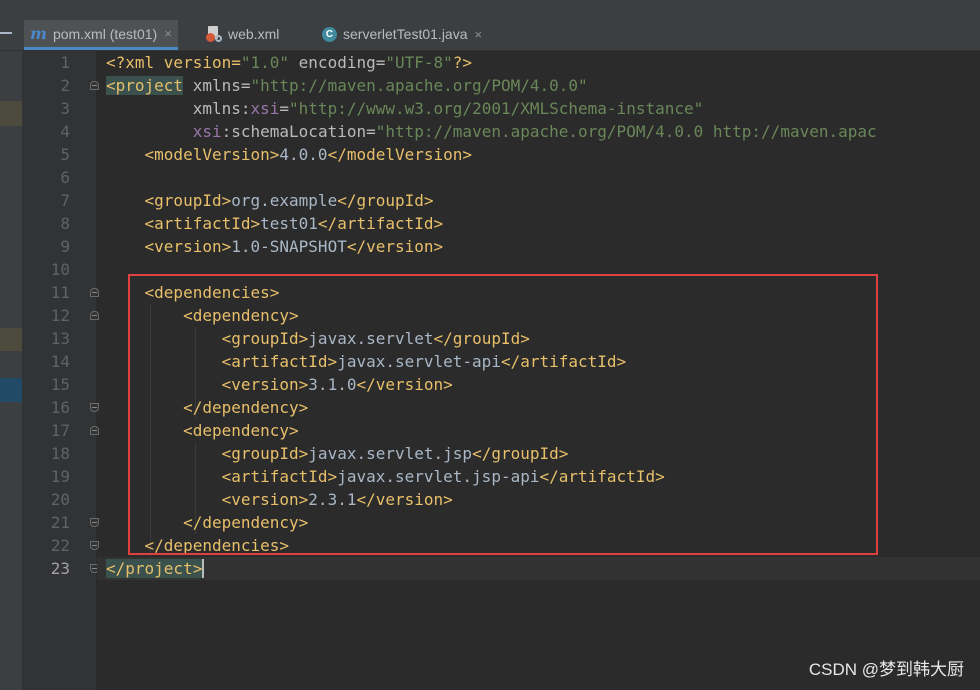 The height and width of the screenshot is (690, 980). Describe the element at coordinates (65, 177) in the screenshot. I see `line-number: 6` at that location.